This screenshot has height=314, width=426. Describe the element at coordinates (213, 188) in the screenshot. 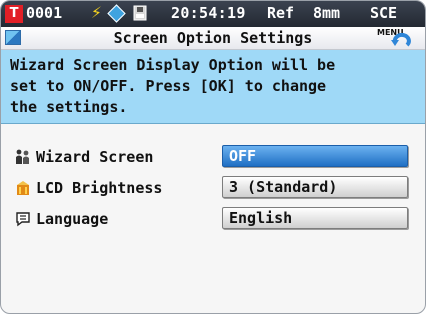

I see `setting-row-lcd-brightness: LCD Brightness 3 (Standard)` at that location.